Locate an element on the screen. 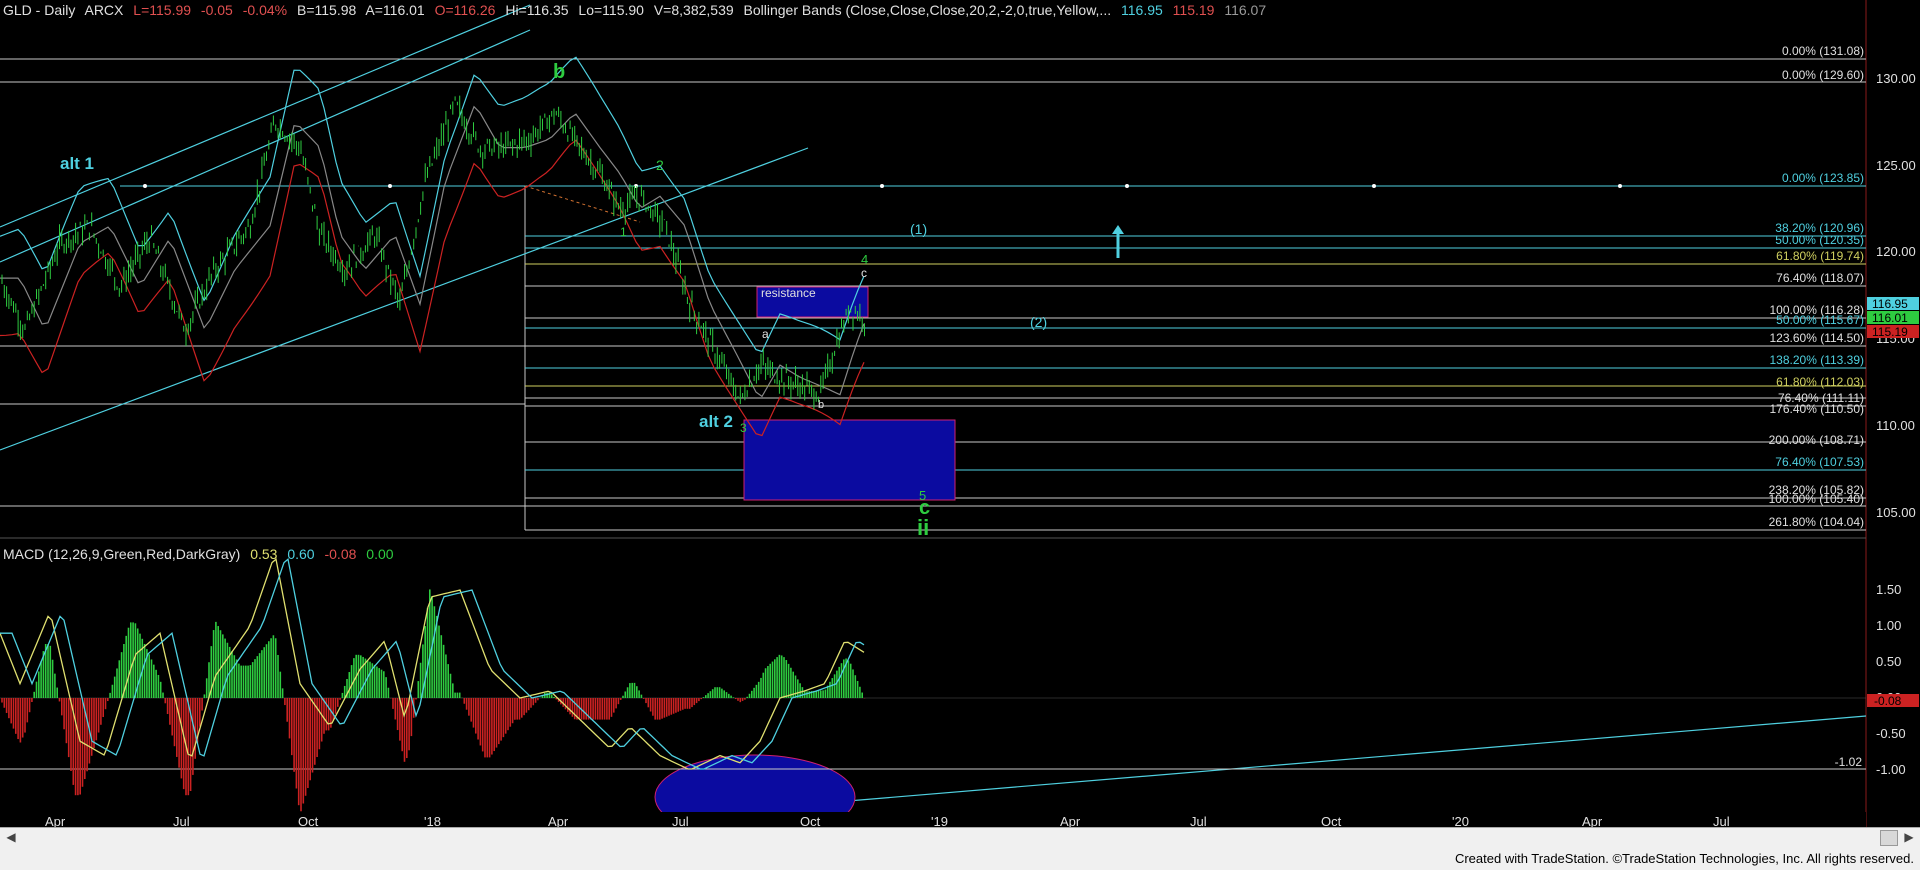 Image resolution: width=1920 pixels, height=870 pixels. fib-label: 76.40% (107.53) is located at coordinates (1819, 462).